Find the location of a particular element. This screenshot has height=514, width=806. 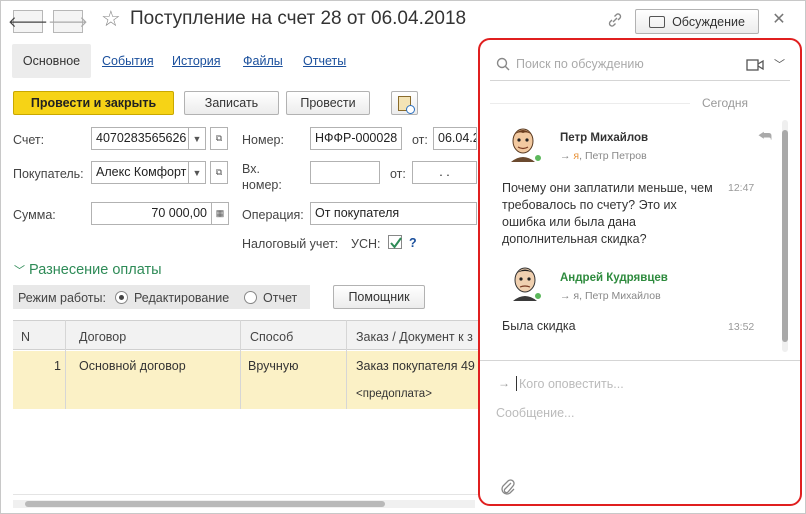

document-clock-icon is located at coordinates (406, 104).